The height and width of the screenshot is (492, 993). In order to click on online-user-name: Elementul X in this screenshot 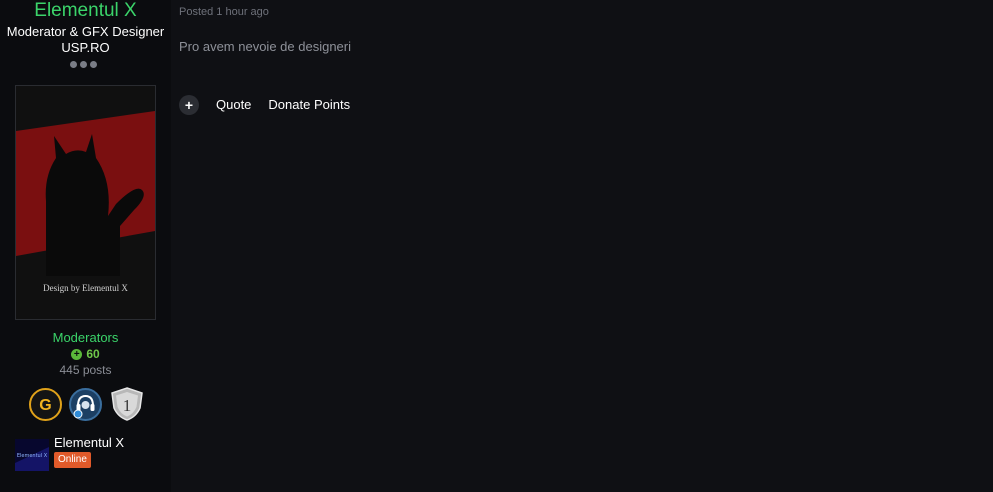, I will do `click(89, 443)`.